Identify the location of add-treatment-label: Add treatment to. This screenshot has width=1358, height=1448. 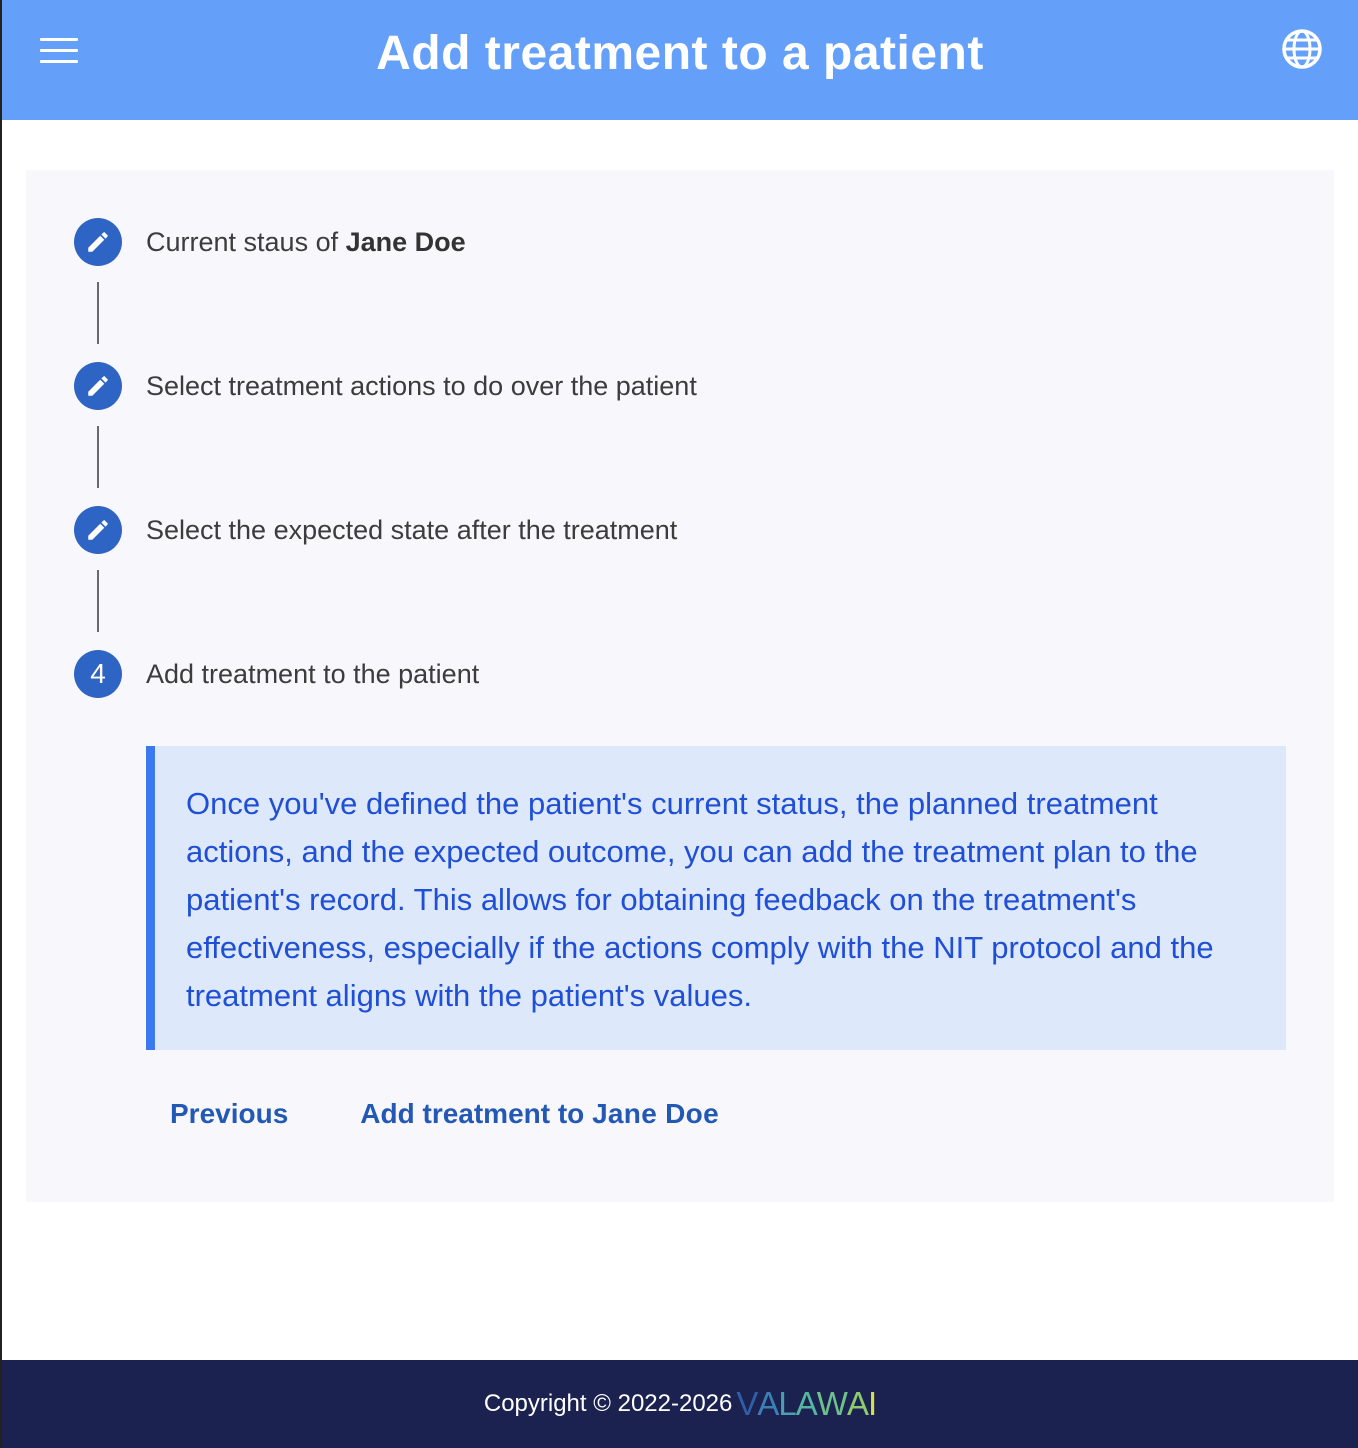
(476, 1113).